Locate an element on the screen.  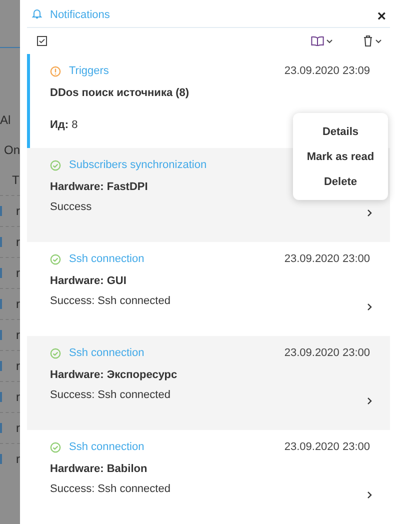
notification-title: Hardware: FastDPI is located at coordinates (99, 187).